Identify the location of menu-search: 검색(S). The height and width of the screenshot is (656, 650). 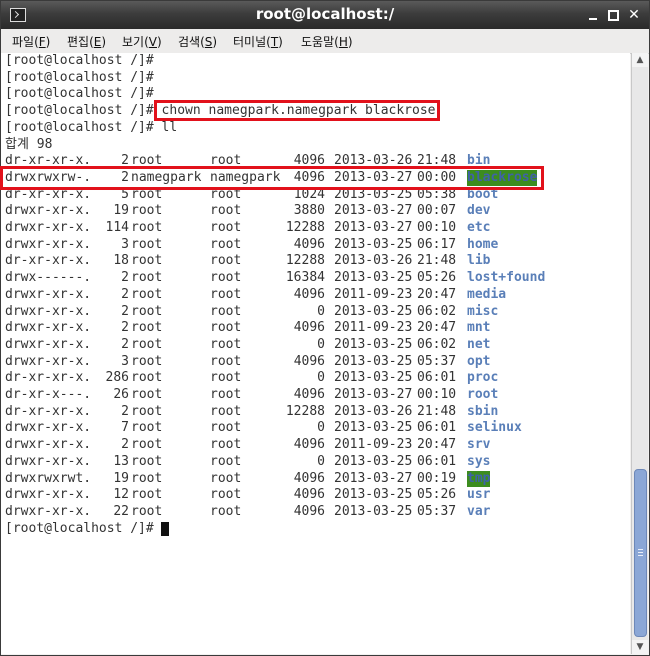
(197, 41).